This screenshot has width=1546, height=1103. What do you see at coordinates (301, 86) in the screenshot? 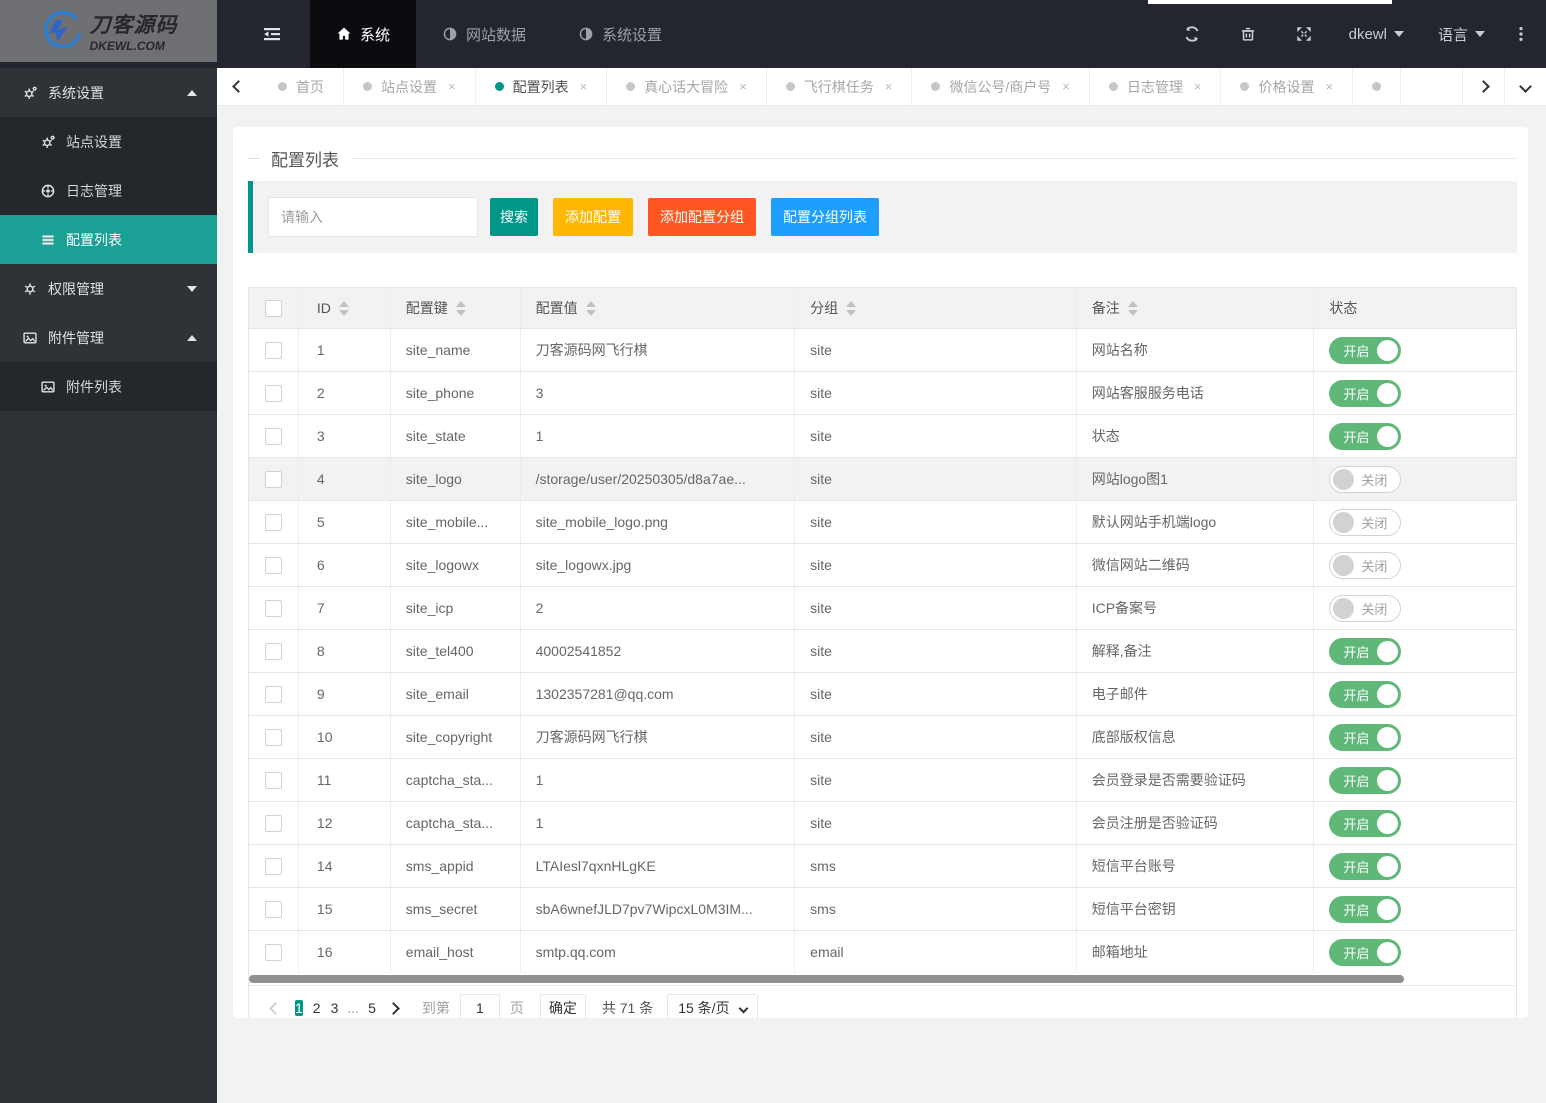
I see `tab-首页: 首页` at bounding box center [301, 86].